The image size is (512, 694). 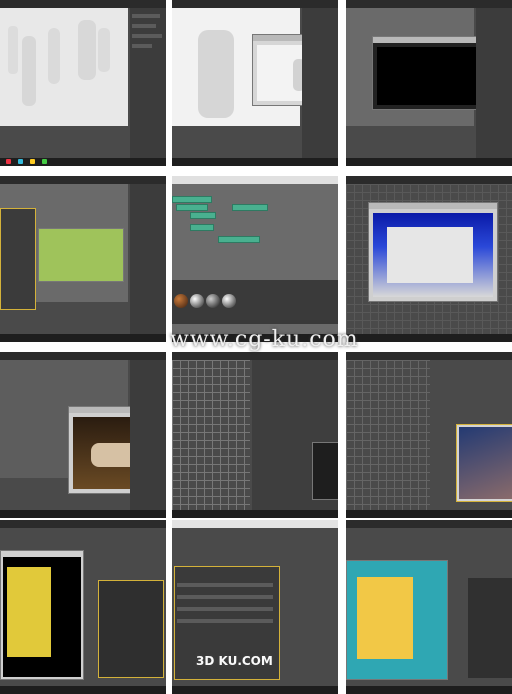 I want to click on tile-car-render, so click(x=83, y=435).